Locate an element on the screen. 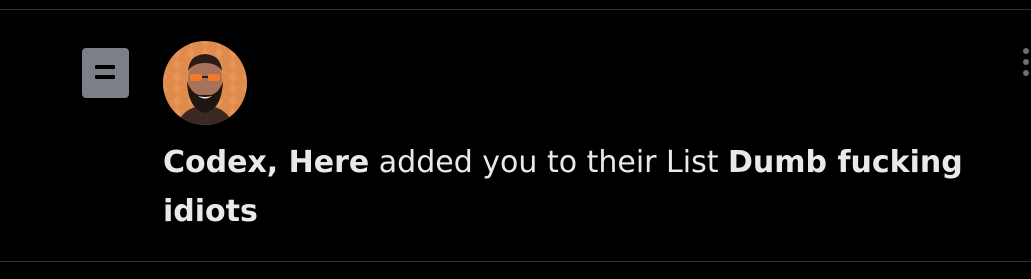 This screenshot has height=279, width=1031. actor-name-link: Codex, Here is located at coordinates (266, 162).